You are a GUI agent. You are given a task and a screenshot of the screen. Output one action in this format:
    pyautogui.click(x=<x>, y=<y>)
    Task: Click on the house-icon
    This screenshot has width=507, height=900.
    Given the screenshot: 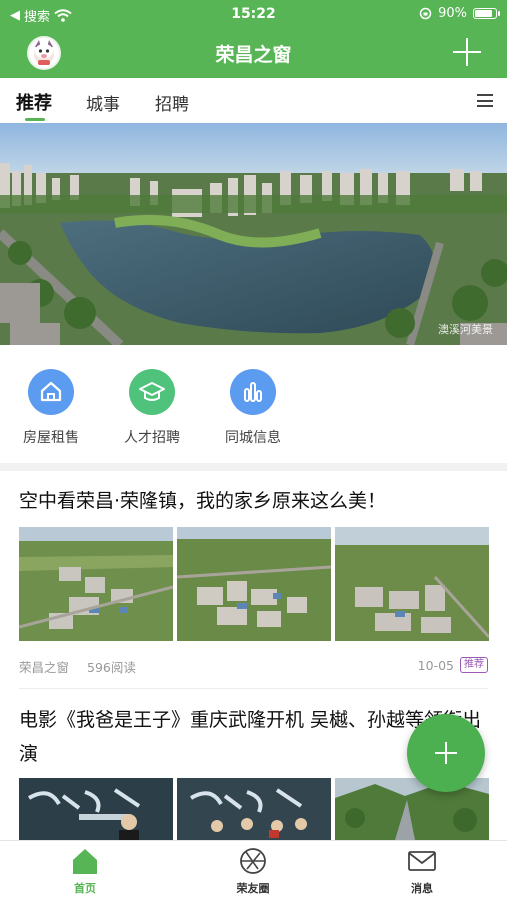 What is the action you would take?
    pyautogui.click(x=51, y=392)
    